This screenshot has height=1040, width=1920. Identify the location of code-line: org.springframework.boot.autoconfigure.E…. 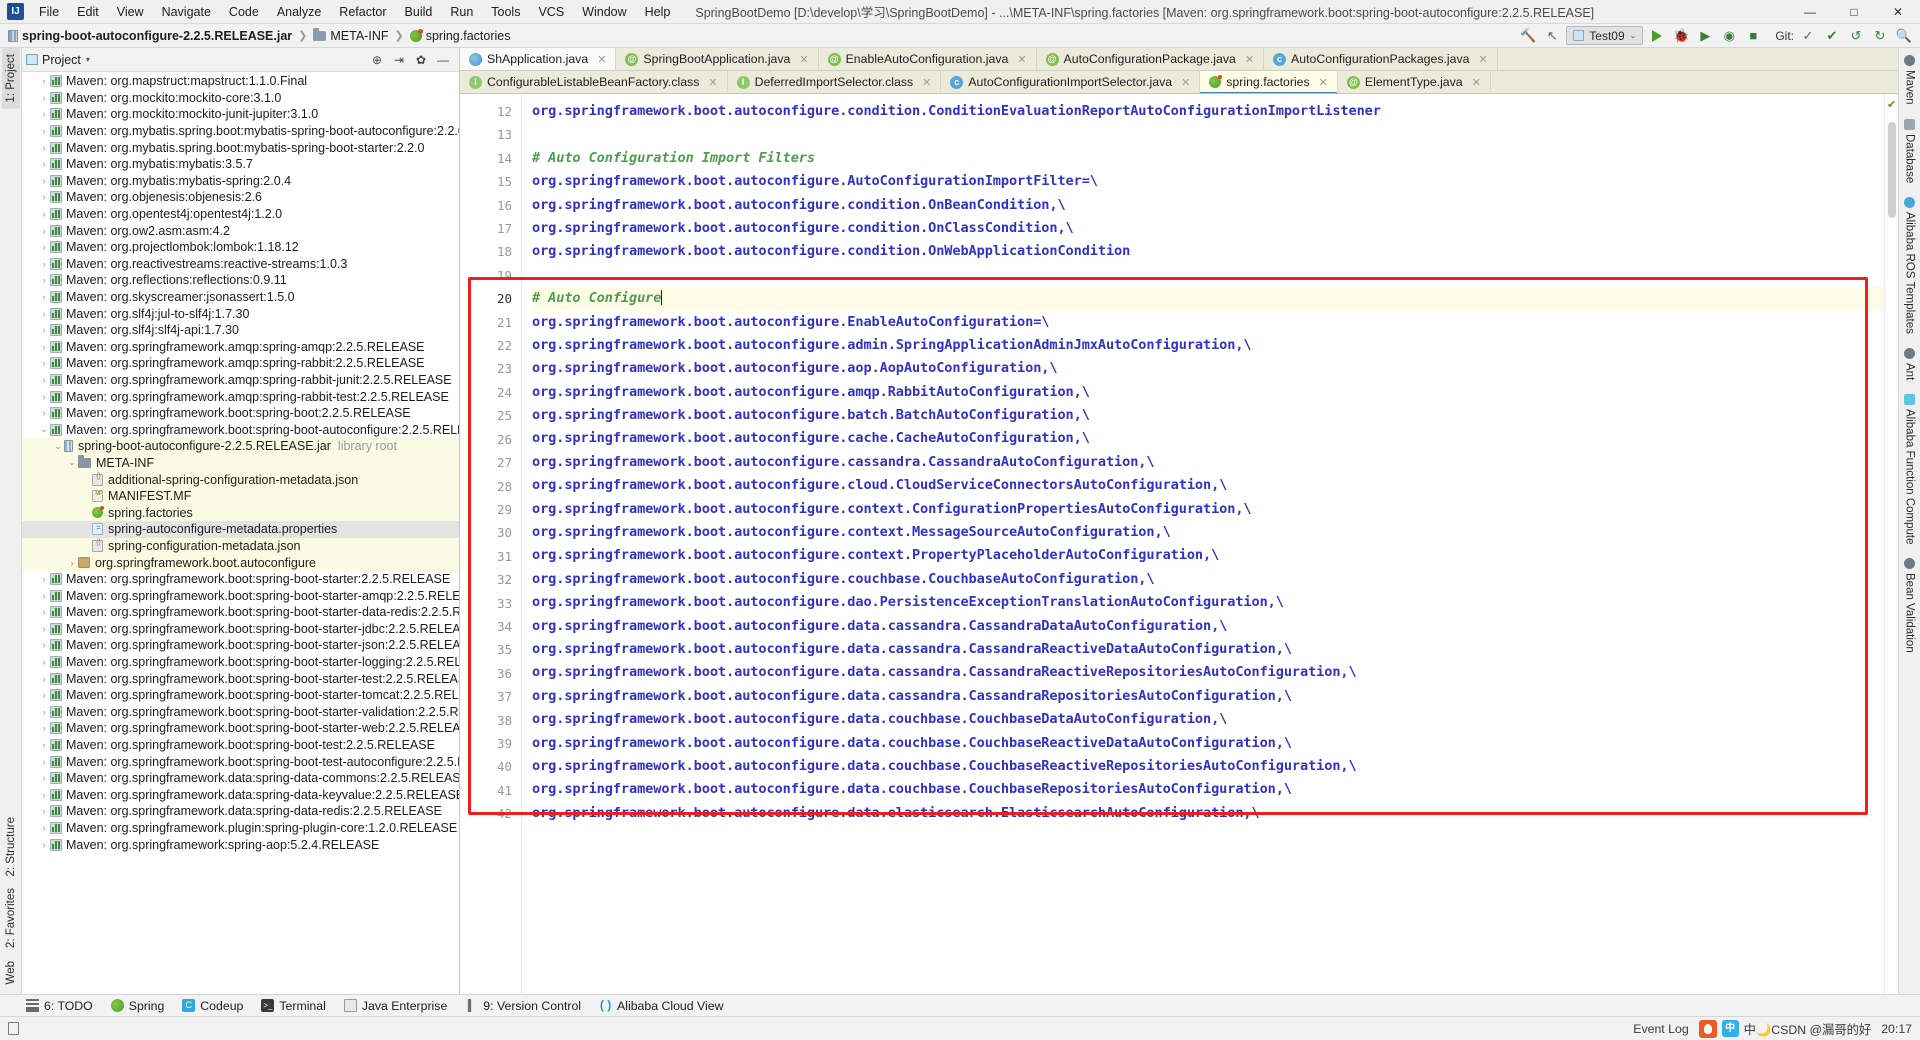
(1208, 322).